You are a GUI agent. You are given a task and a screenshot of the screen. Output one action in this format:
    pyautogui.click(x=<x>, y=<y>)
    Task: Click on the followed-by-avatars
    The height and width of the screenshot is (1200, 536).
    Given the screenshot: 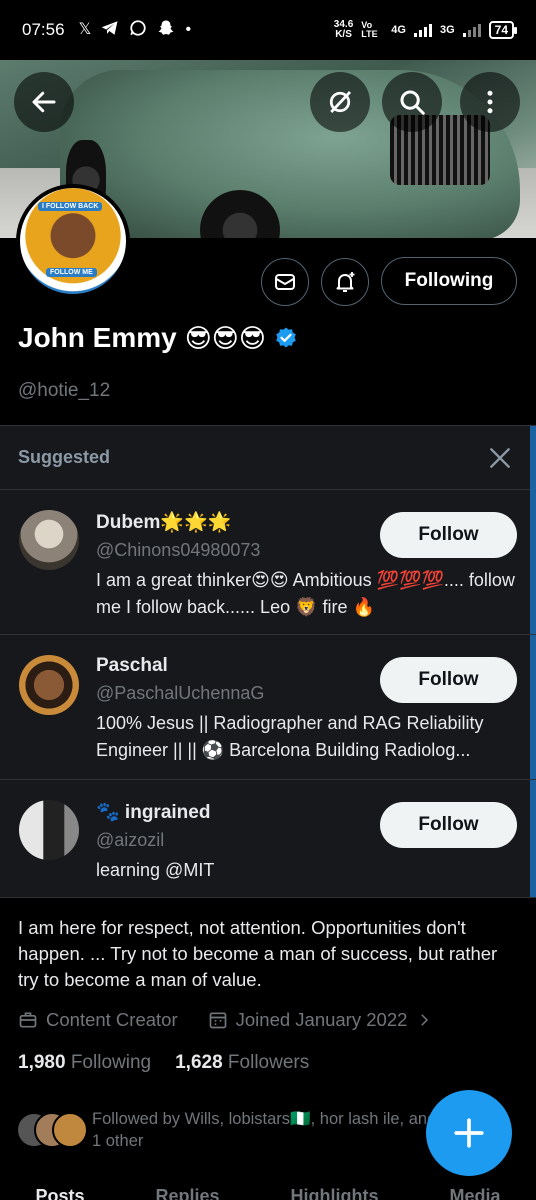 What is the action you would take?
    pyautogui.click(x=52, y=1128)
    